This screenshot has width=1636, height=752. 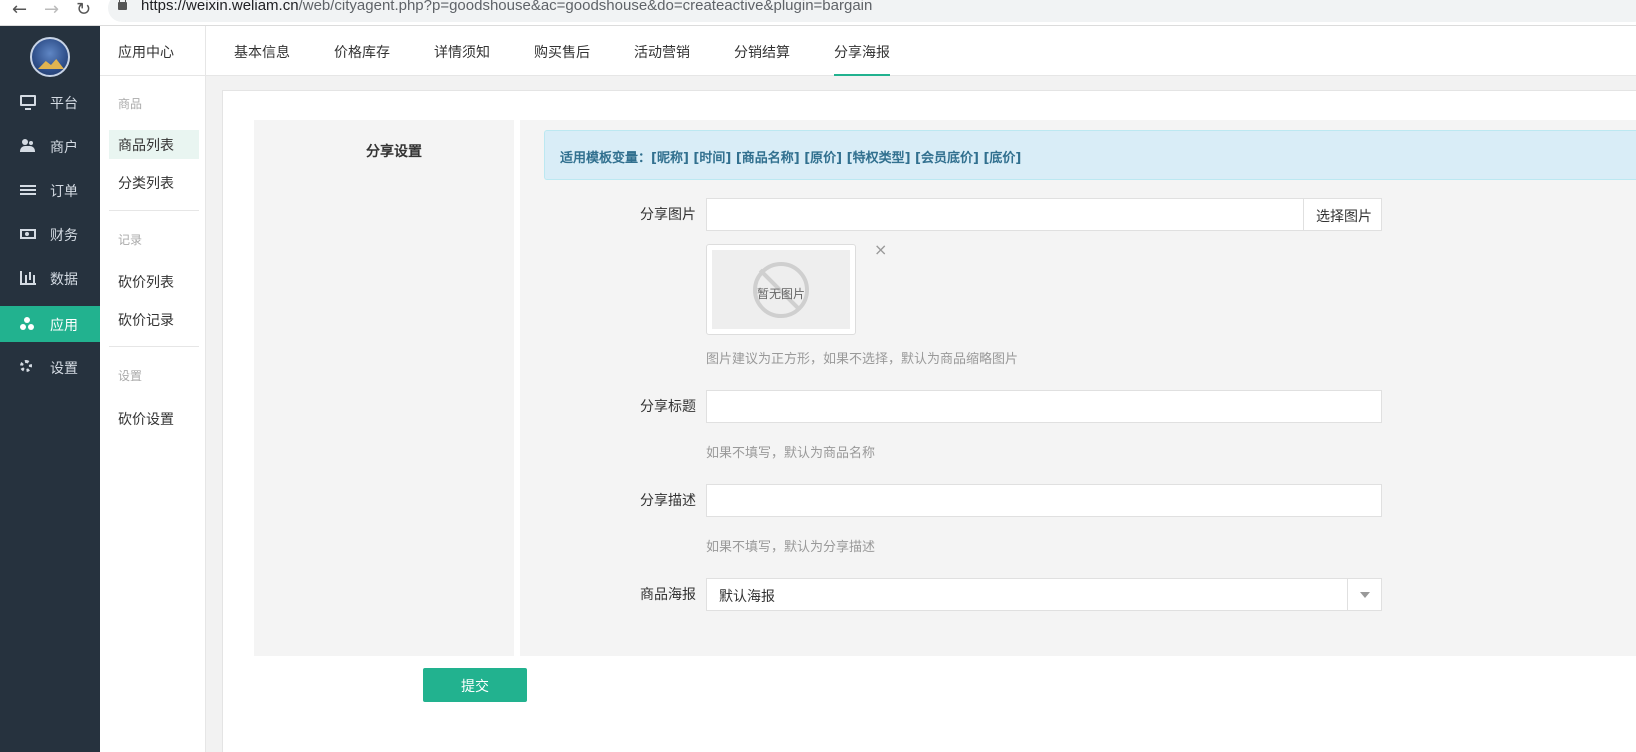 What do you see at coordinates (19, 10) in the screenshot?
I see `back-arrow-icon: ←` at bounding box center [19, 10].